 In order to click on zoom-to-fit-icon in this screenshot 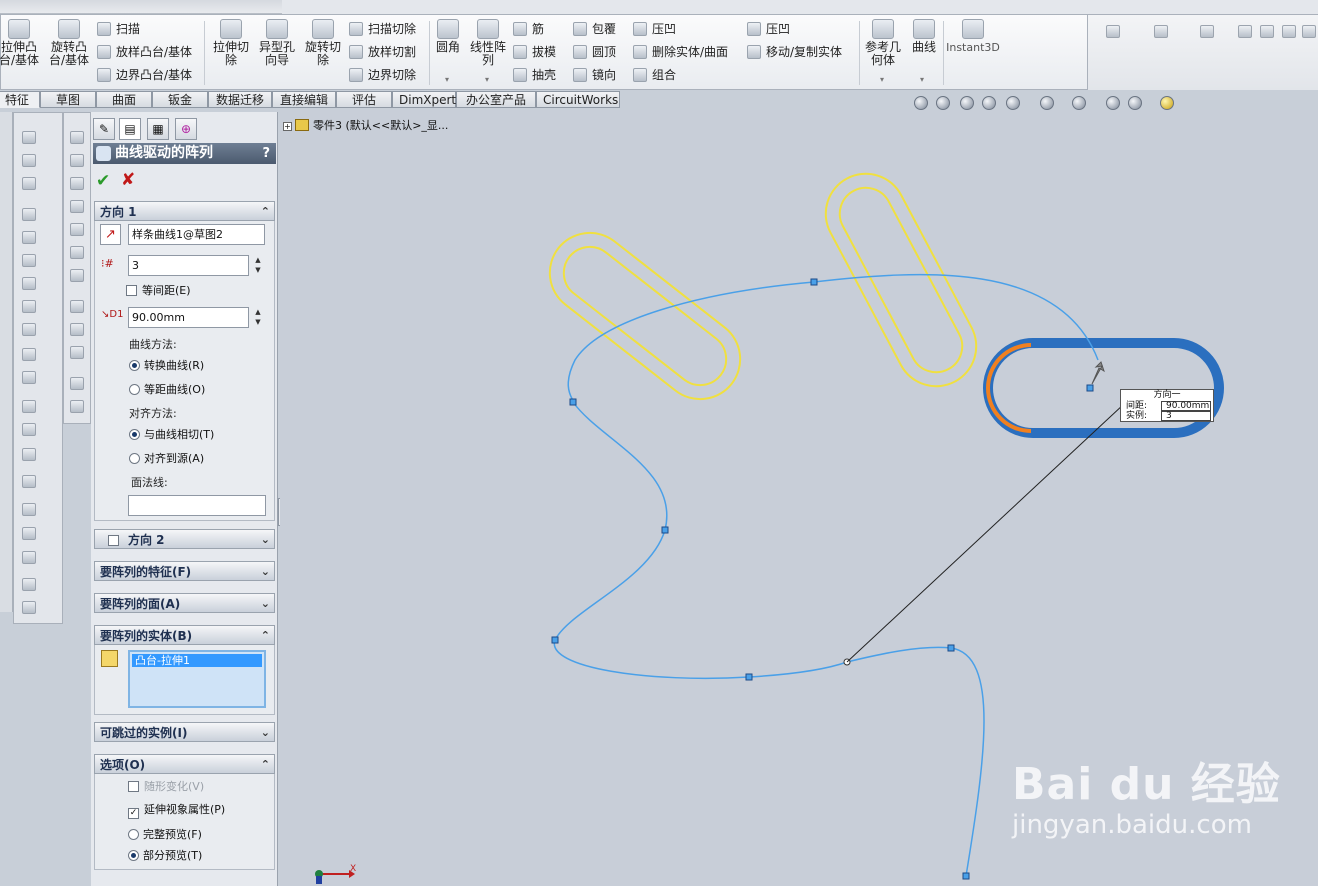, I will do `click(921, 103)`.